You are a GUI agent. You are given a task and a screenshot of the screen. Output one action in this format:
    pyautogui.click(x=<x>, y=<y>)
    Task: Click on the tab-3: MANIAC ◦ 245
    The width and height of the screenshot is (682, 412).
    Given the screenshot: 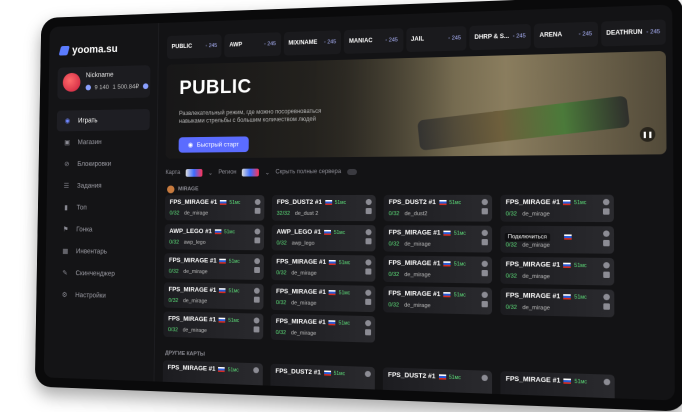 What is the action you would take?
    pyautogui.click(x=373, y=41)
    